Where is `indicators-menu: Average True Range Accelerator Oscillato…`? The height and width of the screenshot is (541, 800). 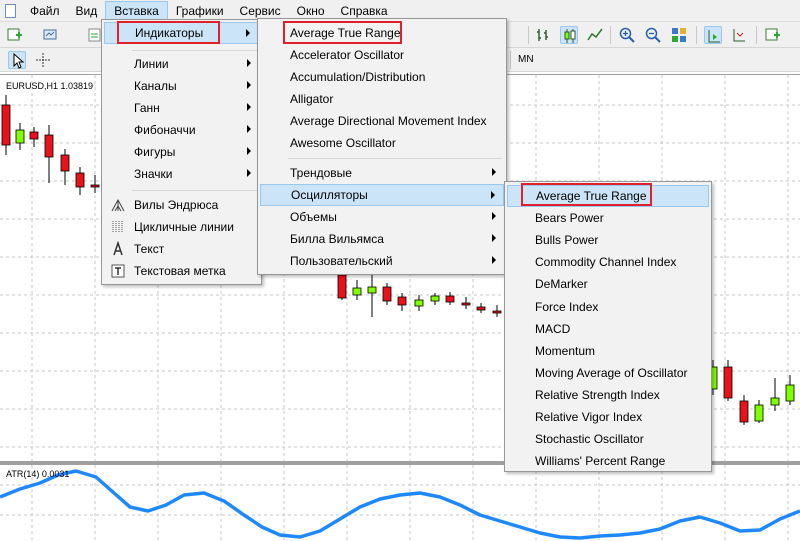
indicators-menu: Average True Range Accelerator Oscillato… is located at coordinates (382, 146).